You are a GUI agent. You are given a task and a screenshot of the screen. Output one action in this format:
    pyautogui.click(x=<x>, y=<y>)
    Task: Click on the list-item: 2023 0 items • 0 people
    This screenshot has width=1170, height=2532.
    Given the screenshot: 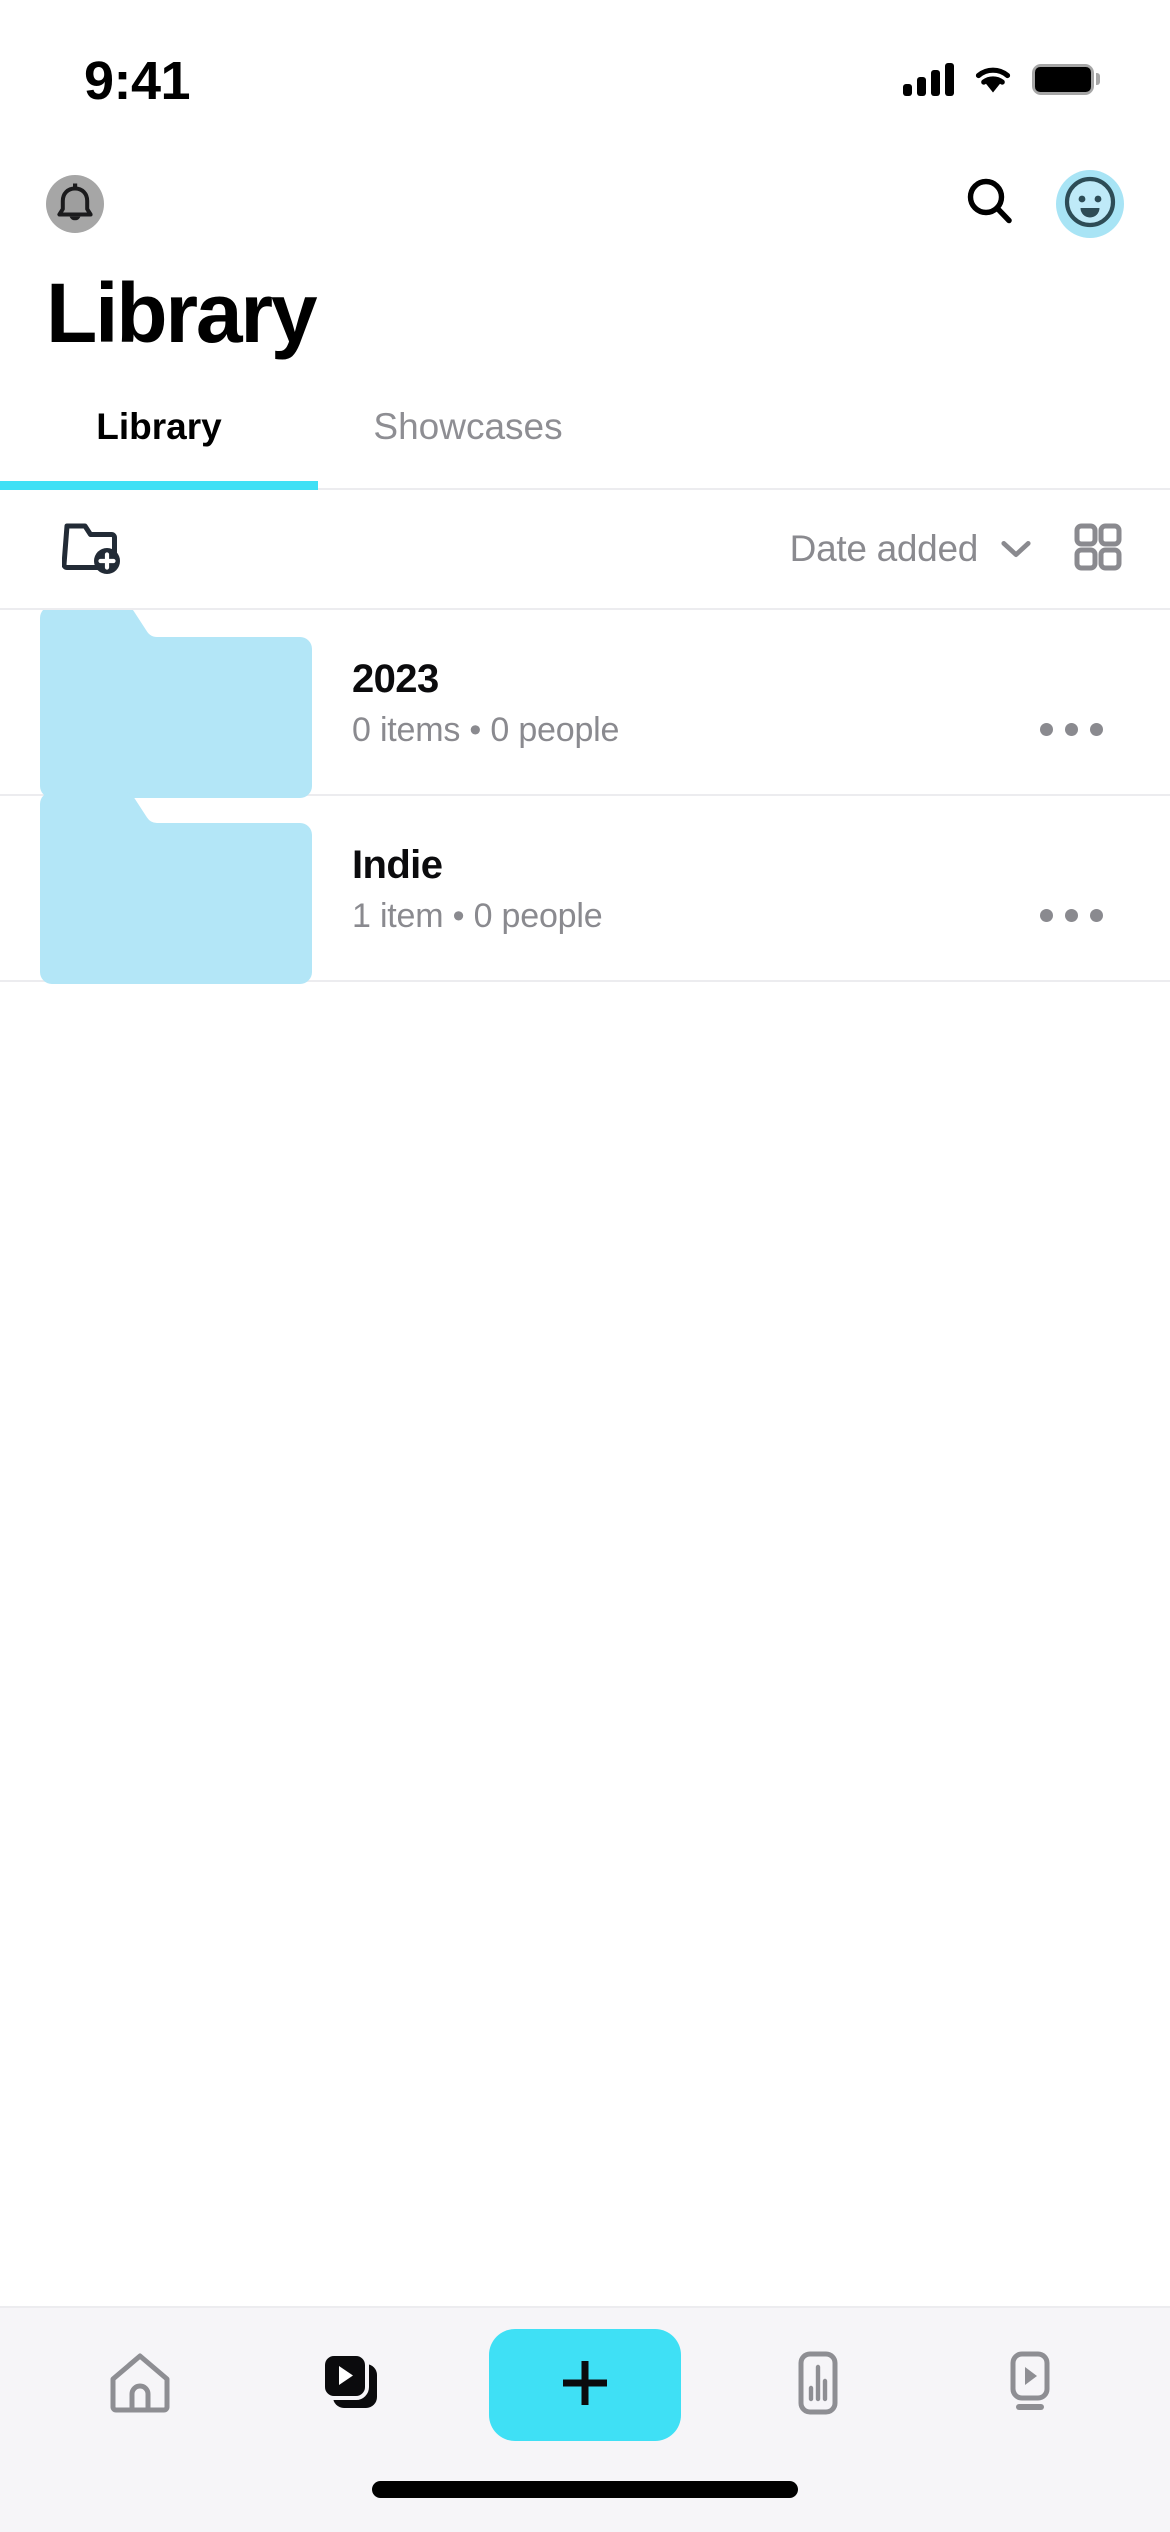 What is the action you would take?
    pyautogui.click(x=585, y=704)
    